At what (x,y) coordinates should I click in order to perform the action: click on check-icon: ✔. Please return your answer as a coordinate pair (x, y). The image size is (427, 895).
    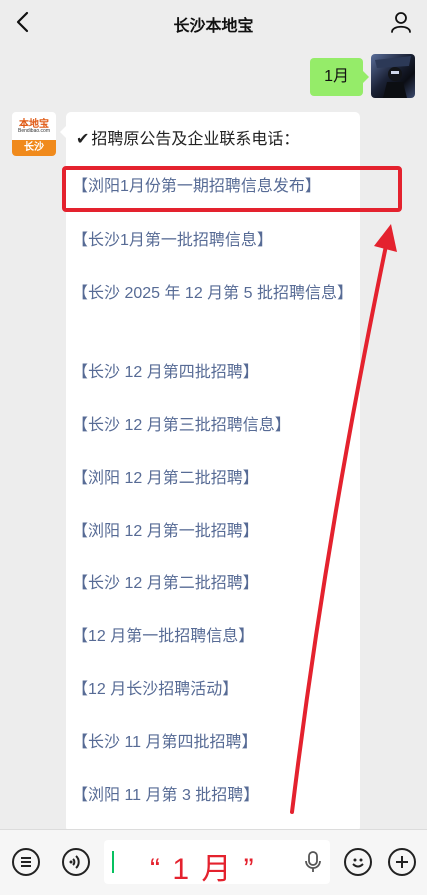
    Looking at the image, I should click on (83, 139).